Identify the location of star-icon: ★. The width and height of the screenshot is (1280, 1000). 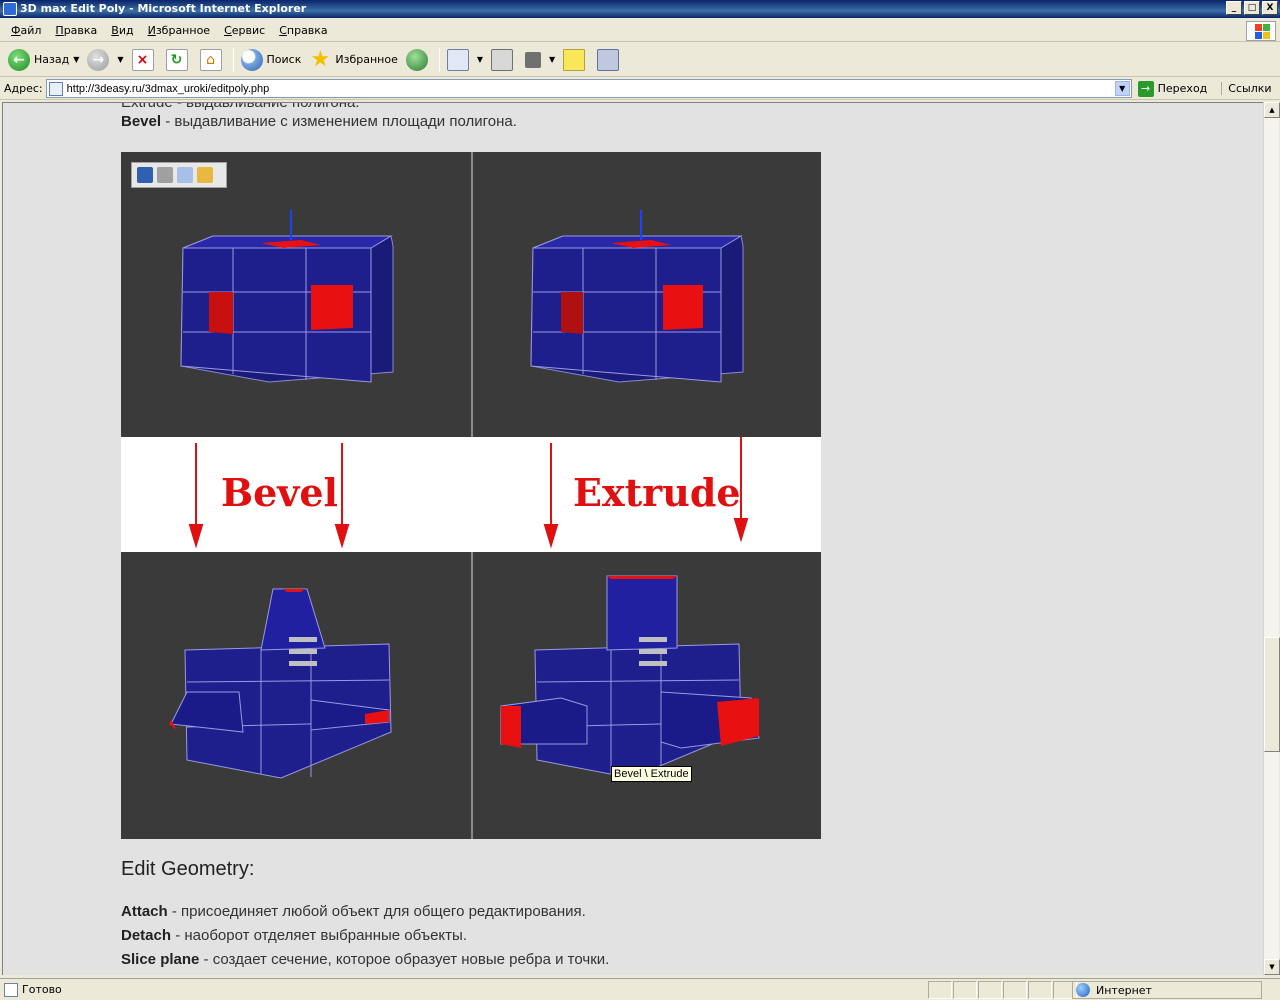
(320, 59).